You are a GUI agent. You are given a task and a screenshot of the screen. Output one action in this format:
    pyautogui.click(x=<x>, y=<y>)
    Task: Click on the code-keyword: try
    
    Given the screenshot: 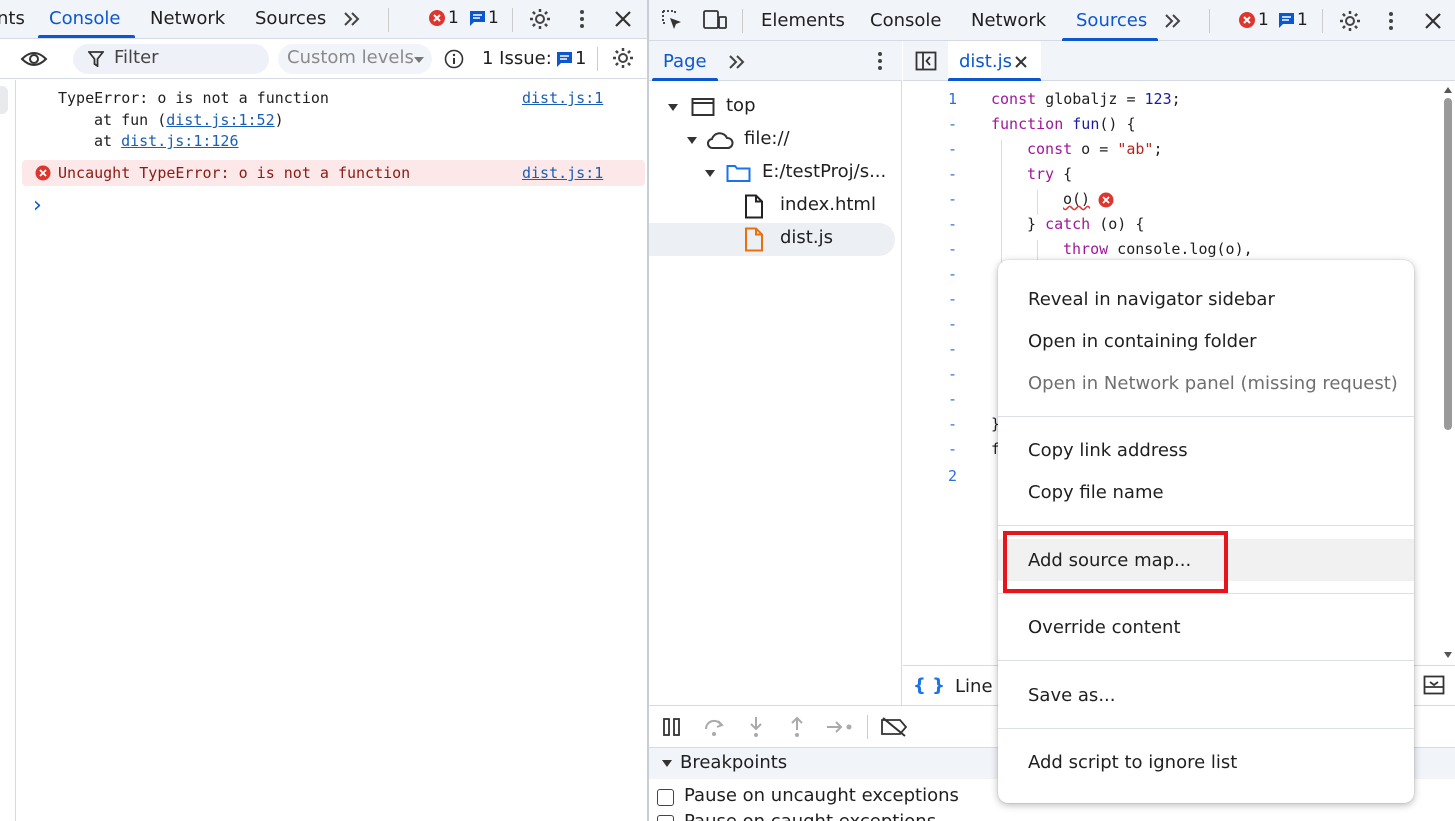 What is the action you would take?
    pyautogui.click(x=1041, y=174)
    